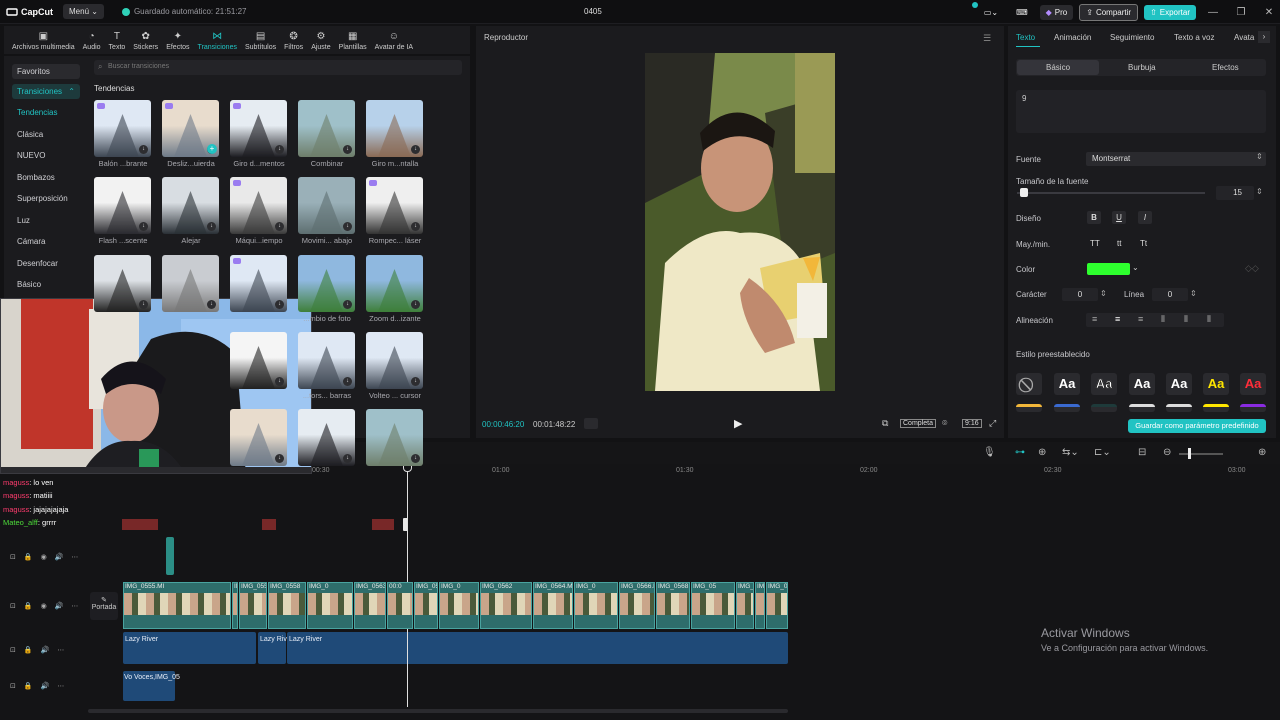 This screenshot has height=720, width=1280. What do you see at coordinates (1244, 37) in the screenshot?
I see `properties-tab-4: Avata` at bounding box center [1244, 37].